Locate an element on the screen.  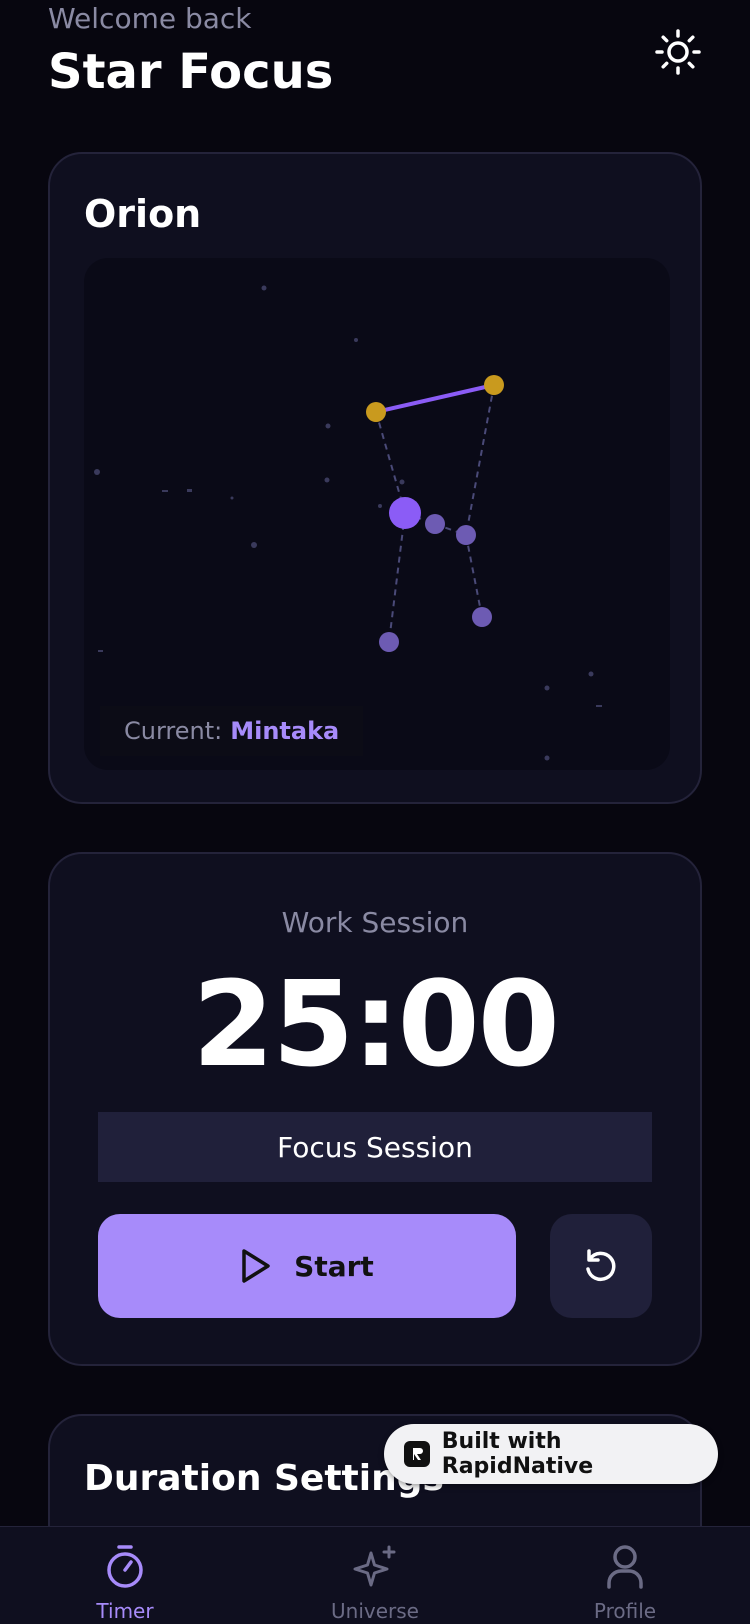
nav-item-profile: Profile is located at coordinates (625, 1575).